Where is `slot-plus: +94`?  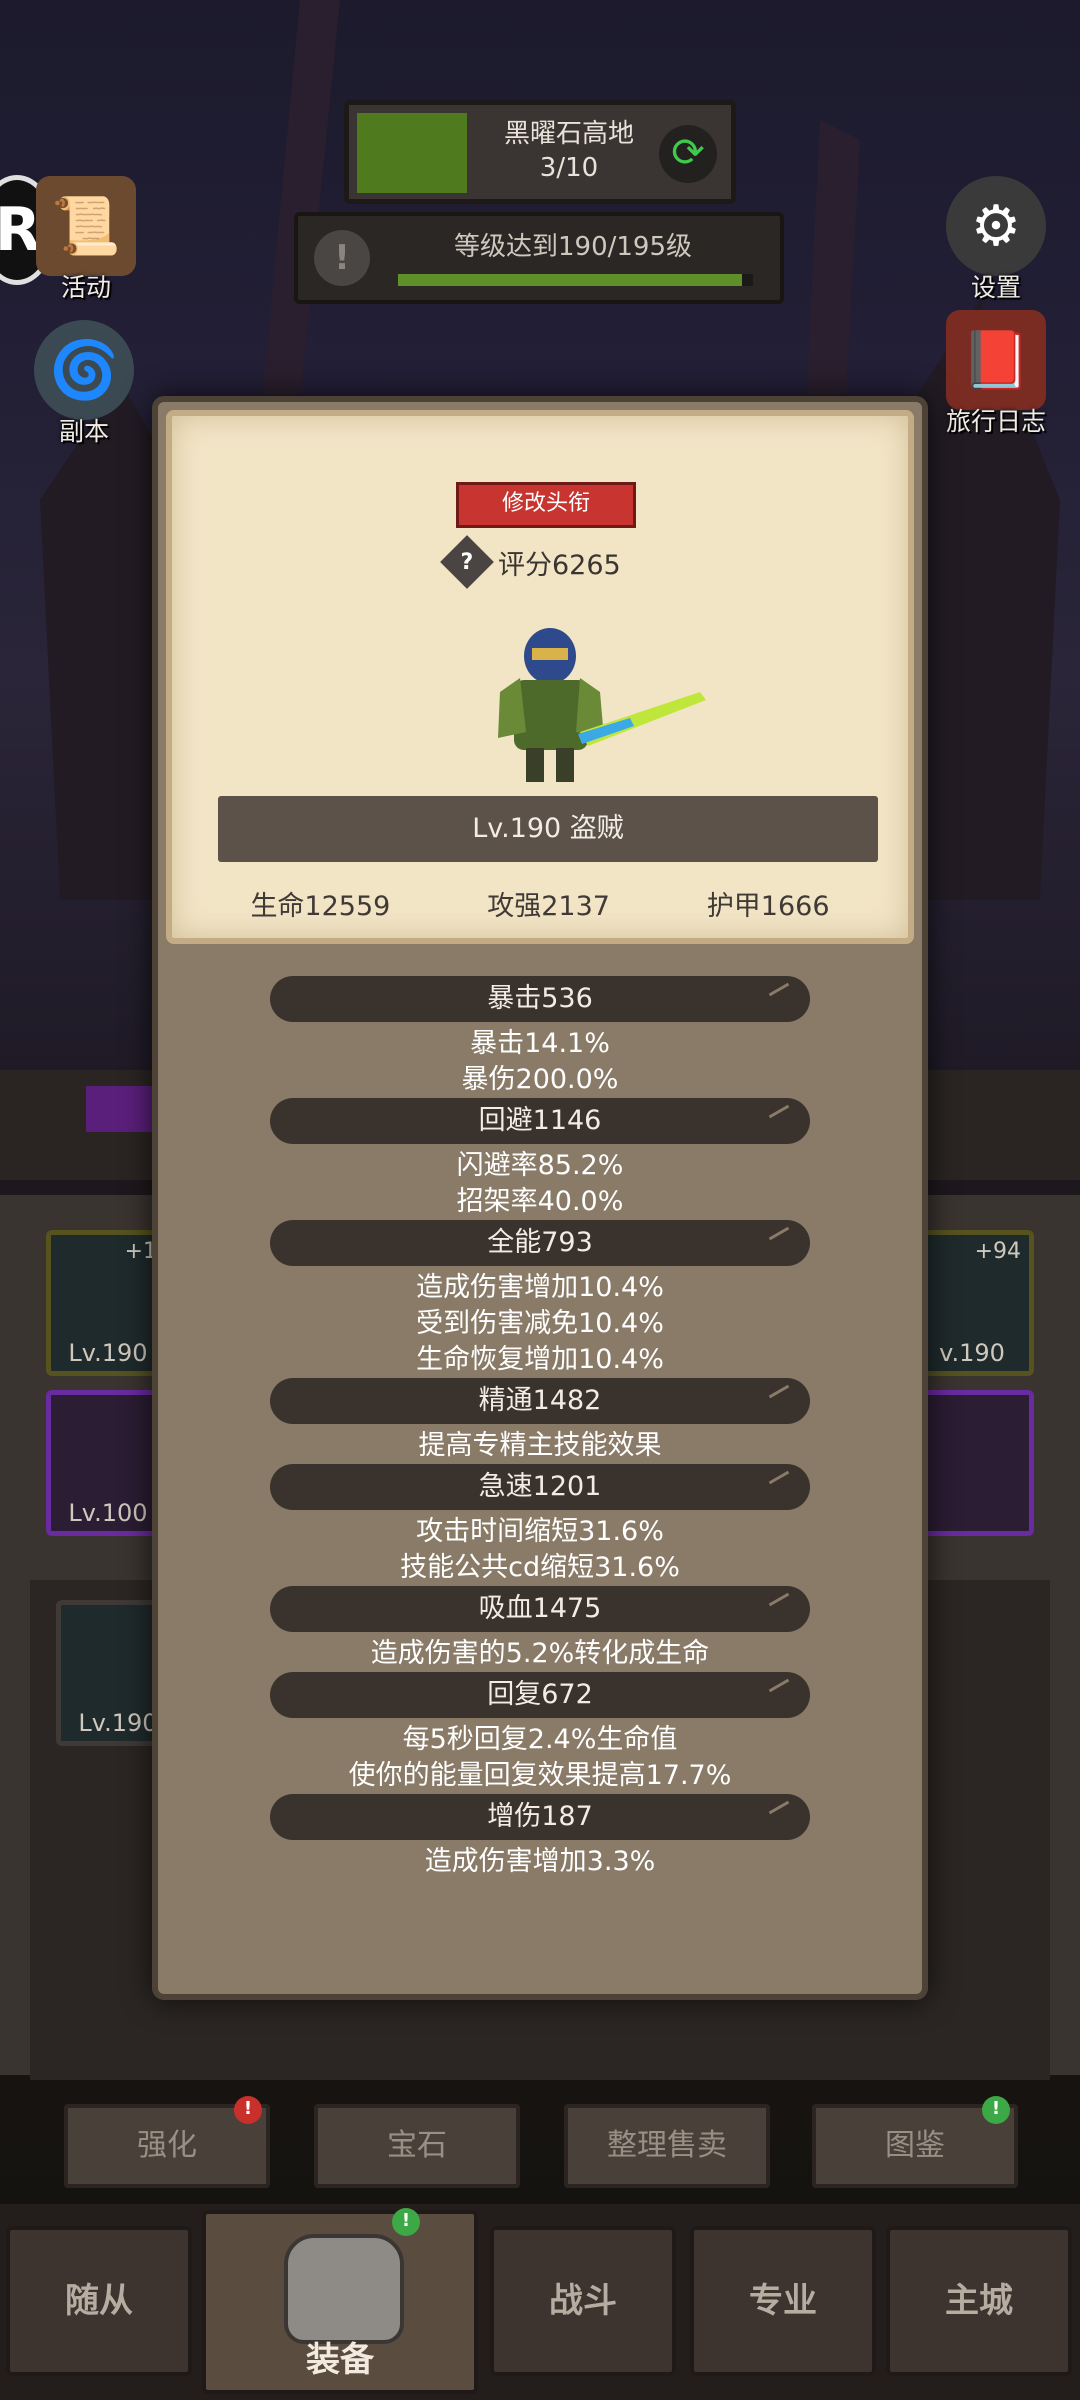
slot-plus: +94 is located at coordinates (997, 1251).